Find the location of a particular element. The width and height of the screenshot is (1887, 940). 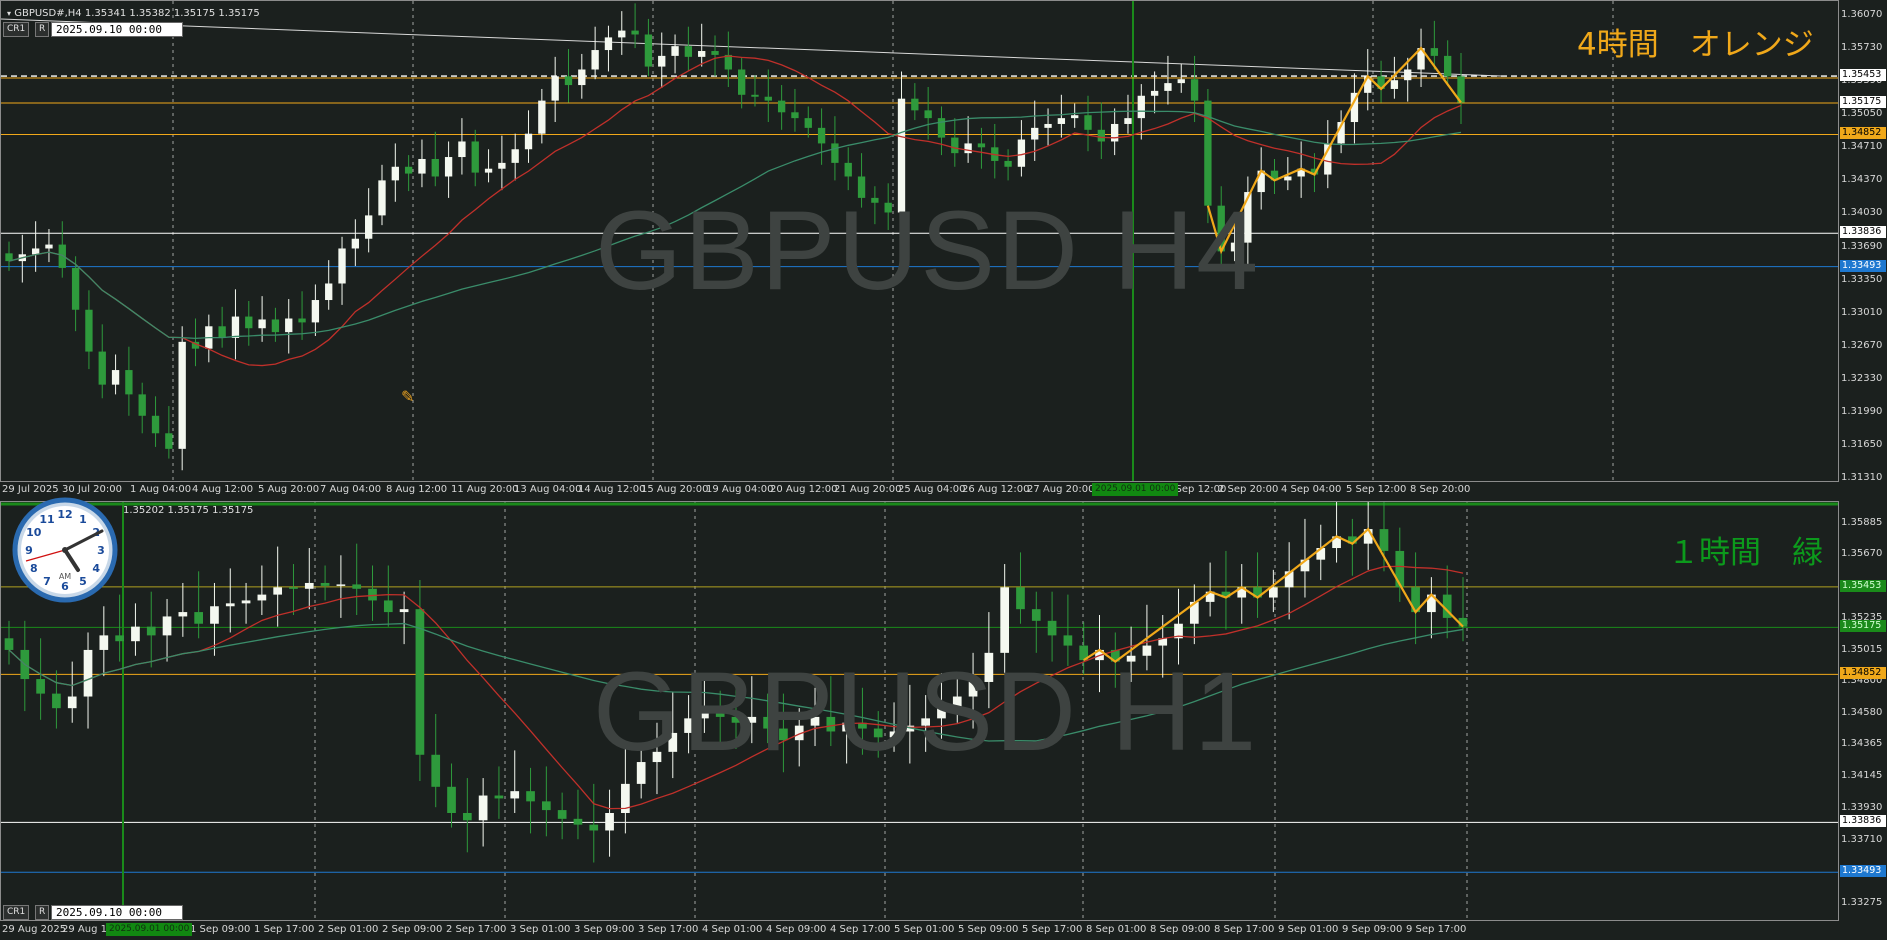

time-tick-label: 8 Sep 01:00 is located at coordinates (1116, 929).